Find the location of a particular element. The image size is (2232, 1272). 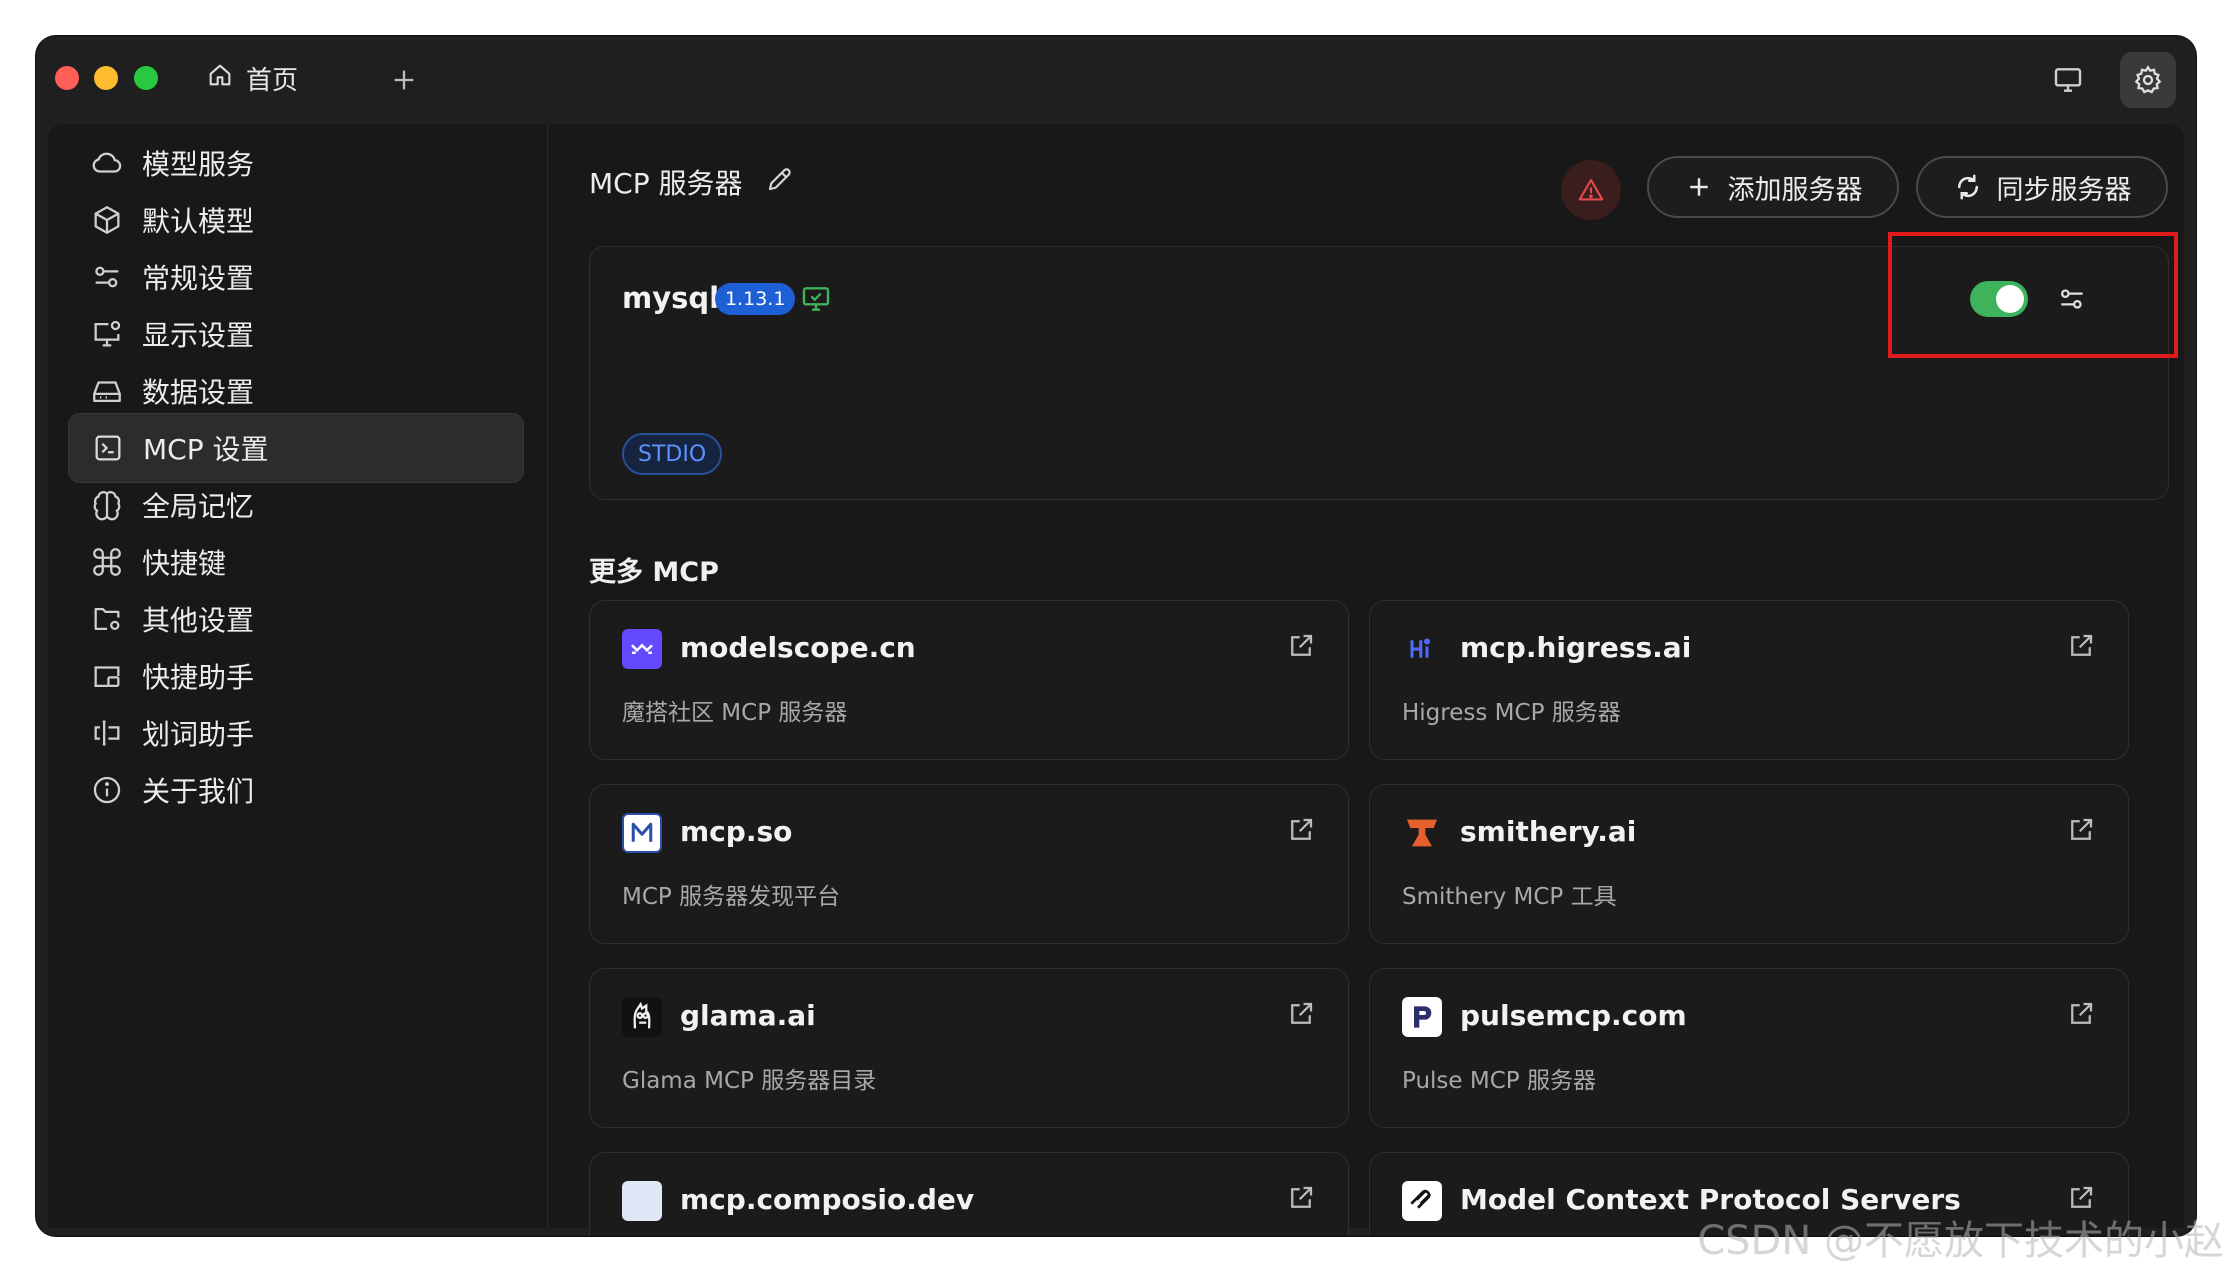

sidebar-item-label: 全局记忆 is located at coordinates (198, 506).